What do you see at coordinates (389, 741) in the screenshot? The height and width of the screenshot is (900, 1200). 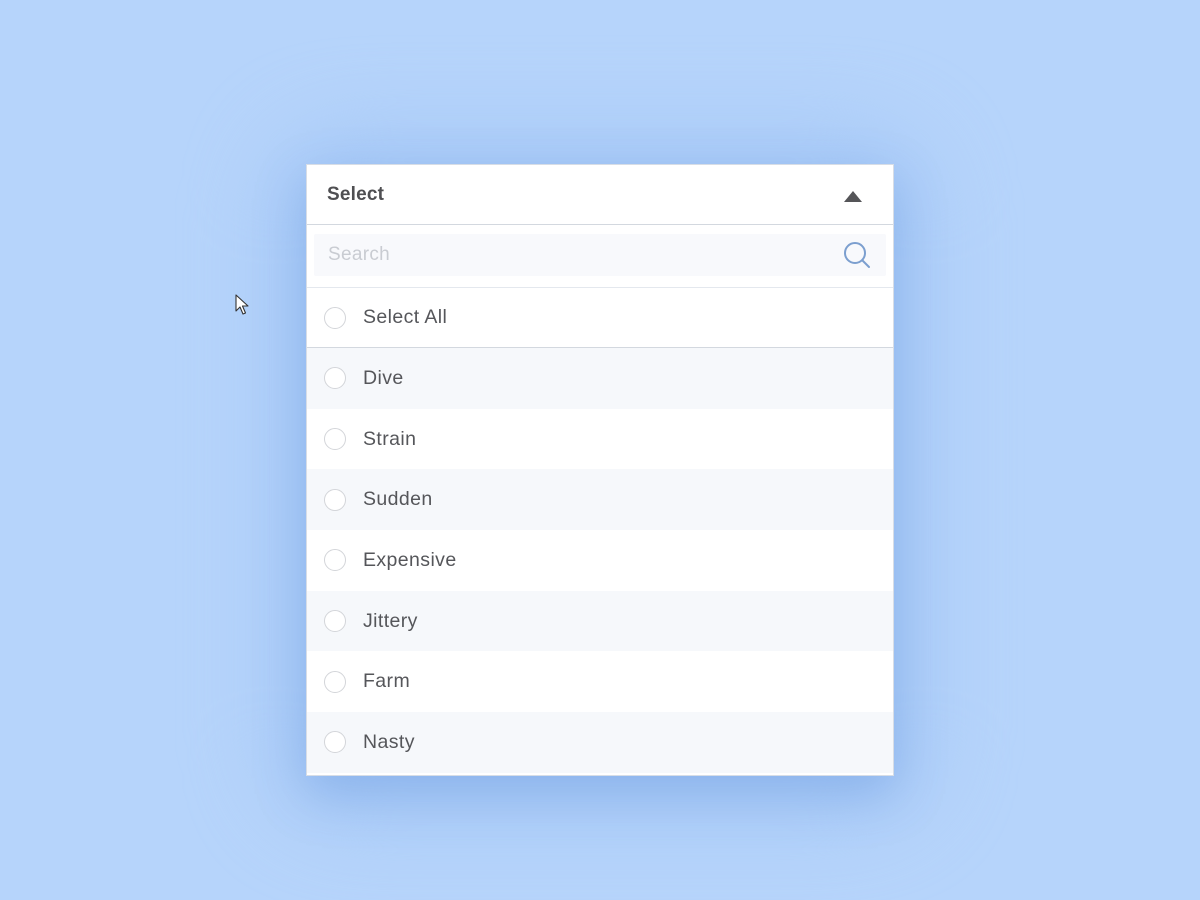 I see `option-label: Nasty` at bounding box center [389, 741].